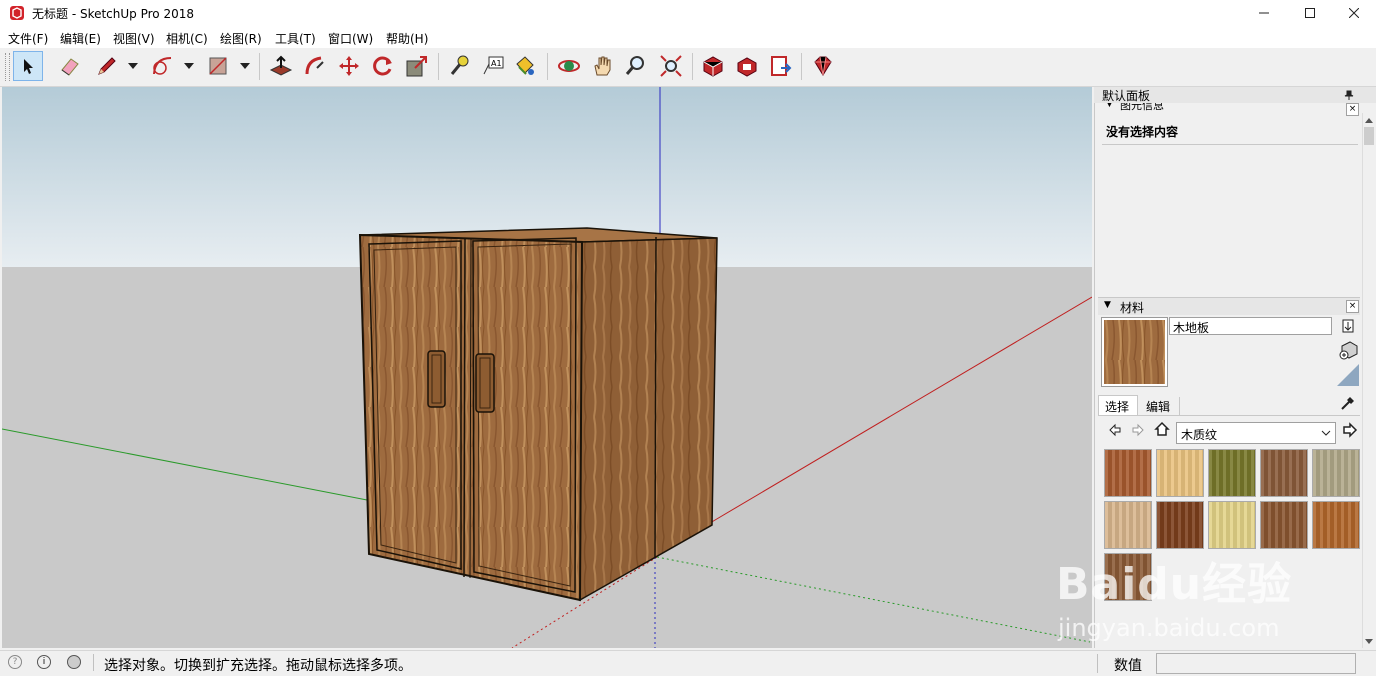 This screenshot has width=1376, height=676. Describe the element at coordinates (1229, 306) in the screenshot. I see `materials-header: ▼ 材料` at that location.